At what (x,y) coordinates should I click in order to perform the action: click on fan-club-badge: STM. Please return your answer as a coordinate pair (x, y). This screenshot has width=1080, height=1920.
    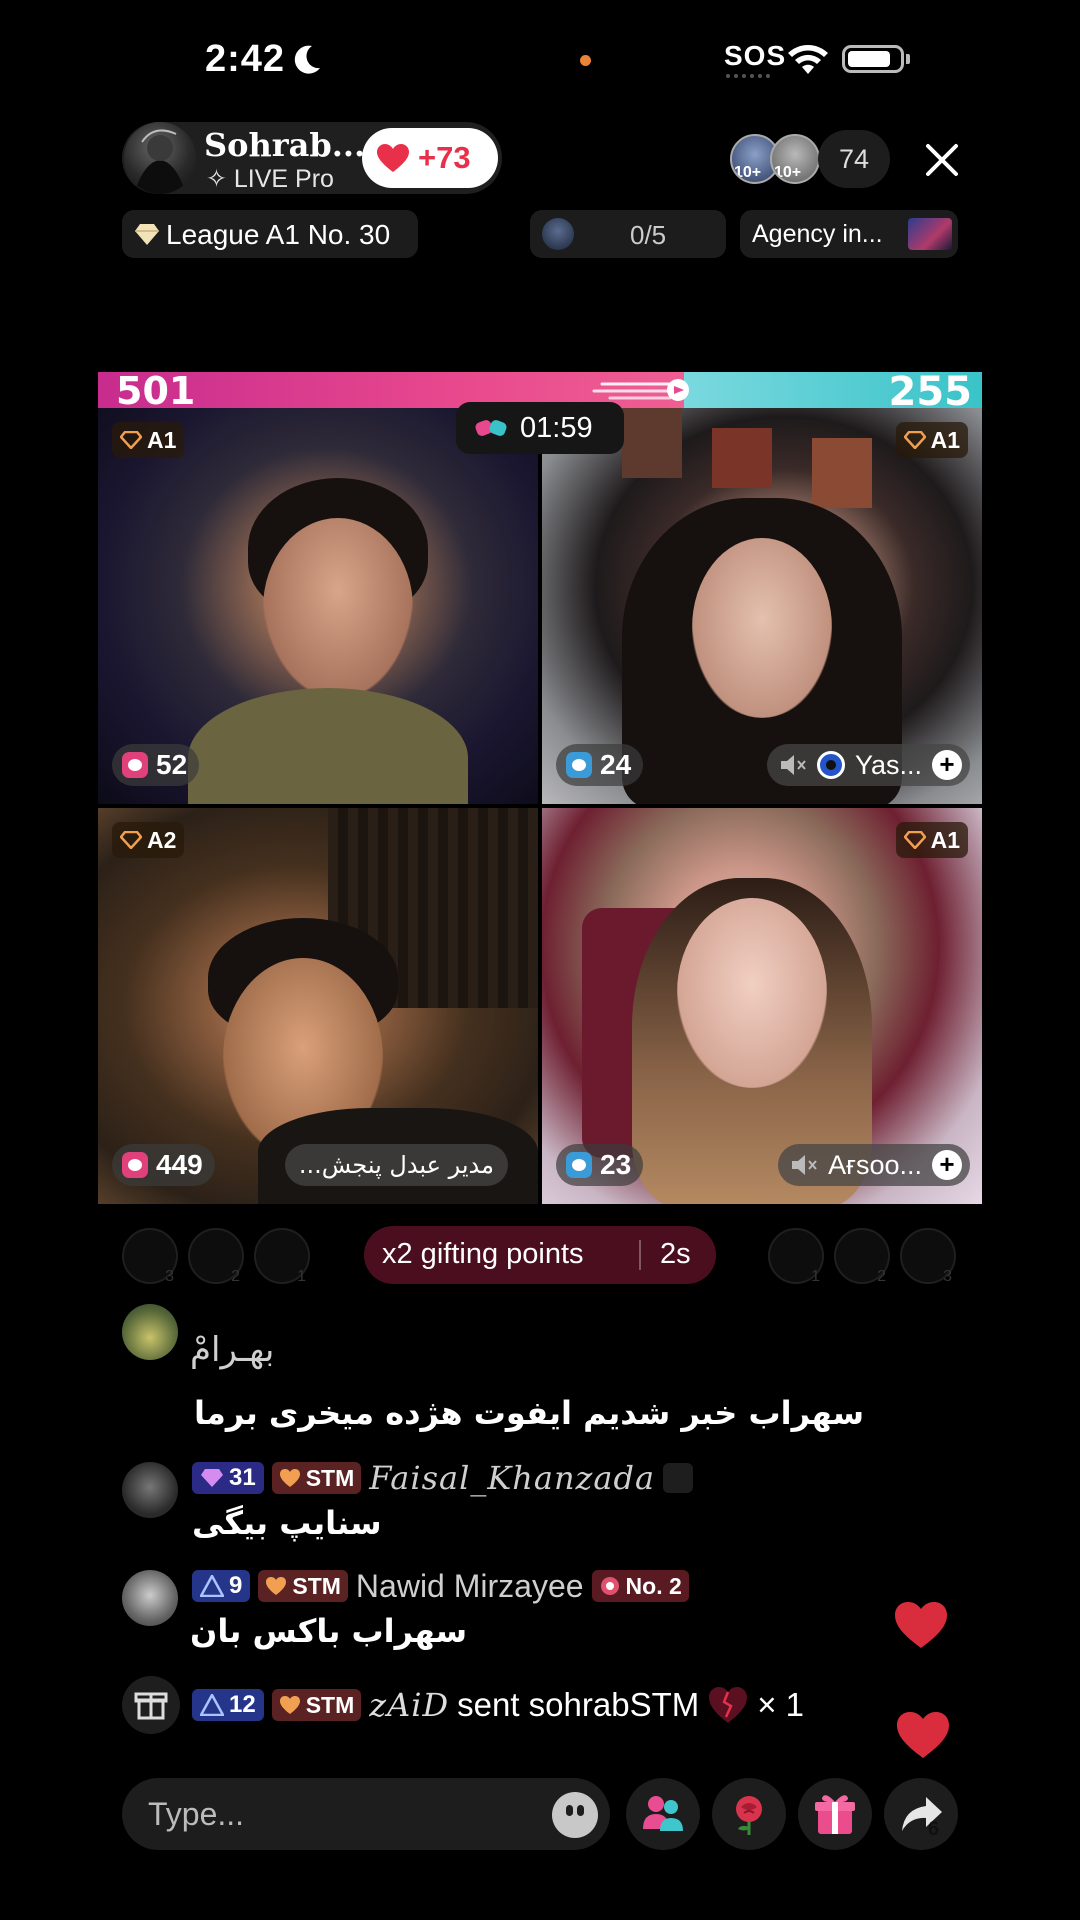
    Looking at the image, I should click on (316, 1478).